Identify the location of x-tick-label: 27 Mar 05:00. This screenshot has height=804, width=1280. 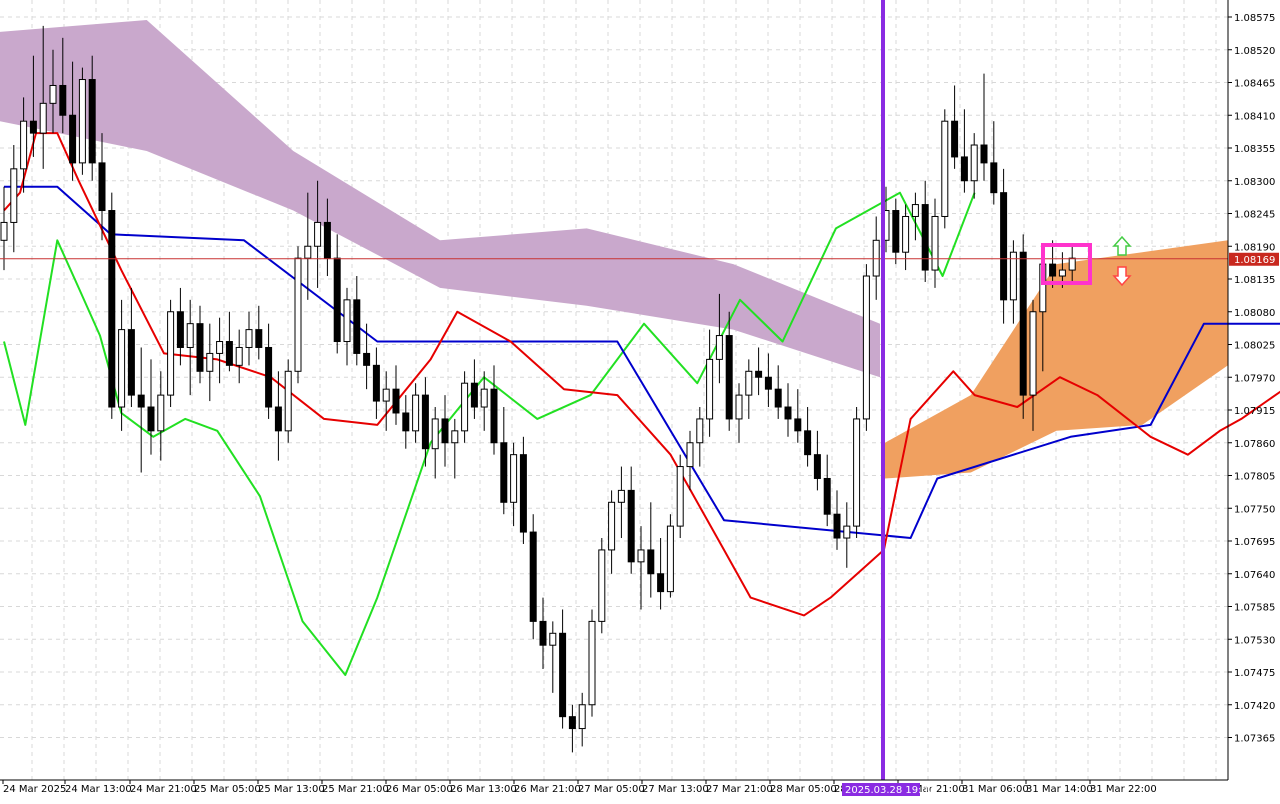
(611, 789).